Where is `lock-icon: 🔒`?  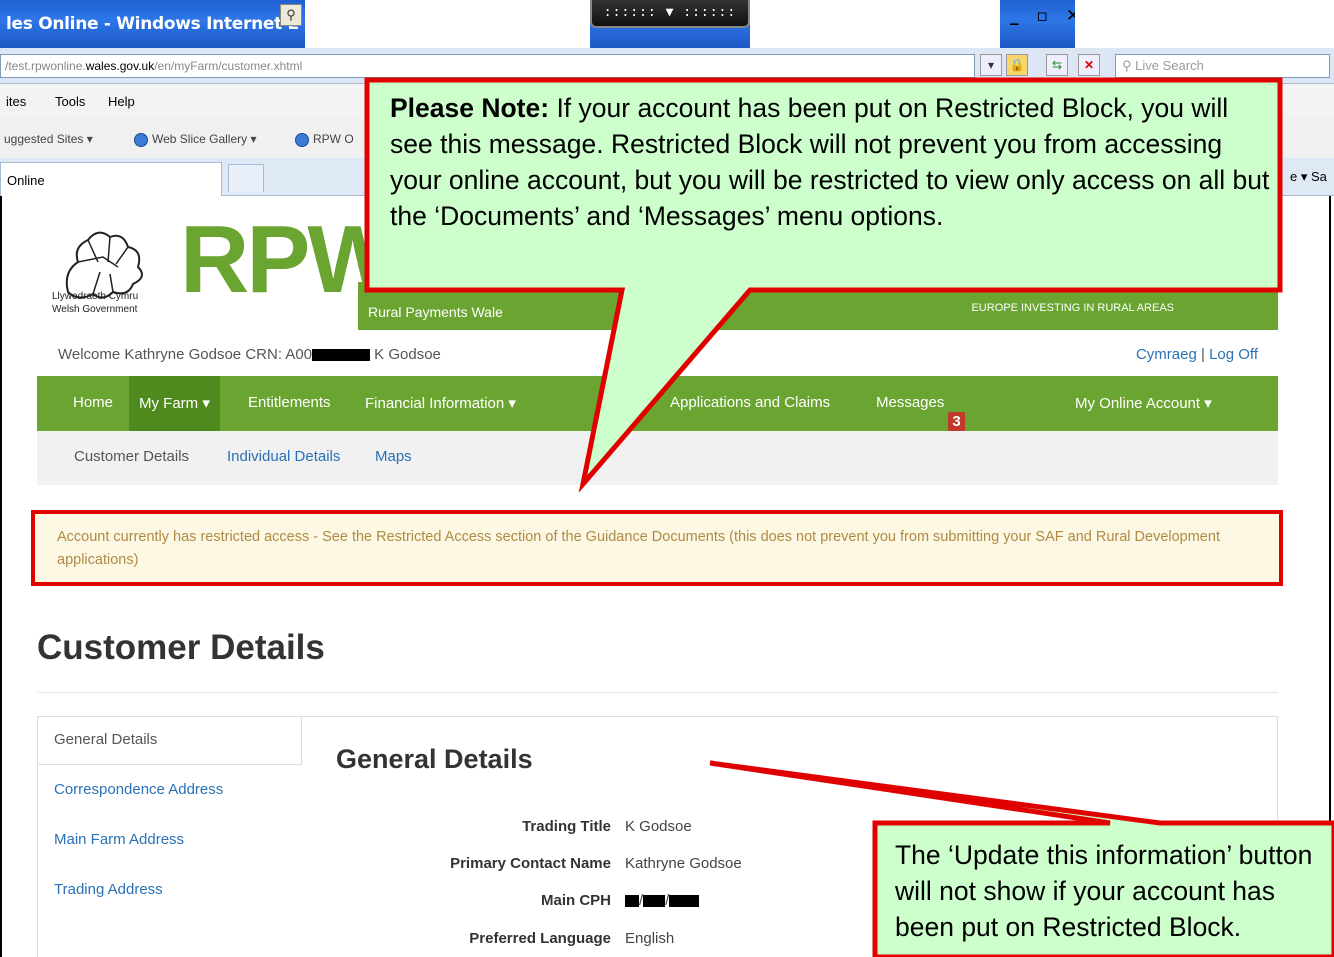
lock-icon: 🔒 is located at coordinates (1017, 65).